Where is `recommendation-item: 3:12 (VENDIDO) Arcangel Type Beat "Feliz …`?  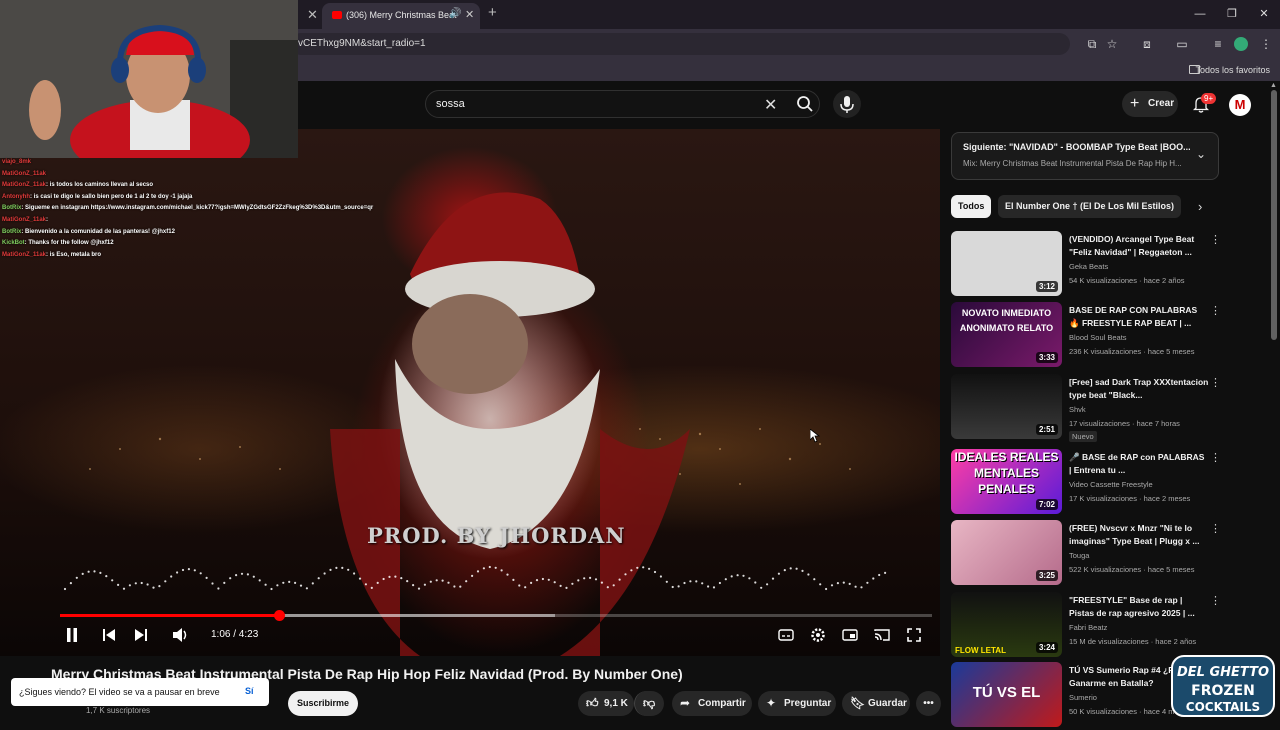 recommendation-item: 3:12 (VENDIDO) Arcangel Type Beat "Feliz … is located at coordinates (1086, 265).